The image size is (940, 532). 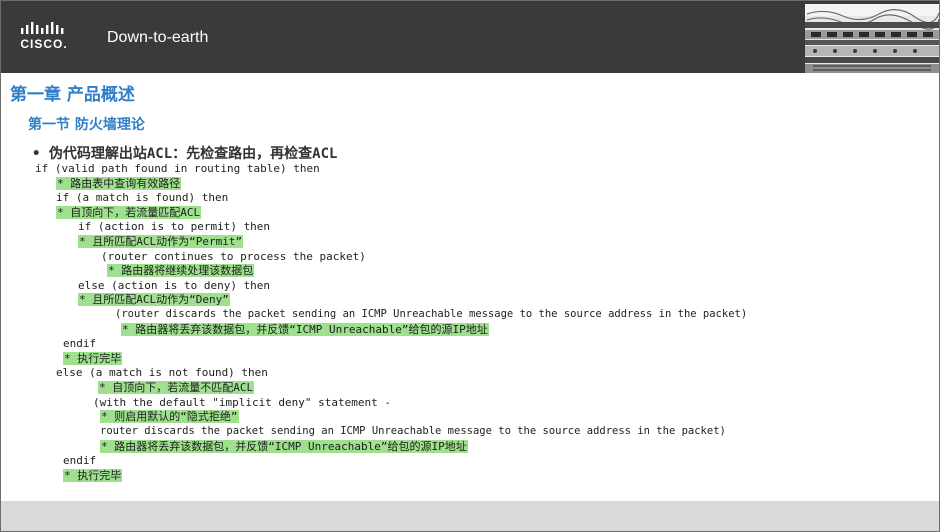 What do you see at coordinates (162, 372) in the screenshot?
I see `code-line: else (a match is not found) then` at bounding box center [162, 372].